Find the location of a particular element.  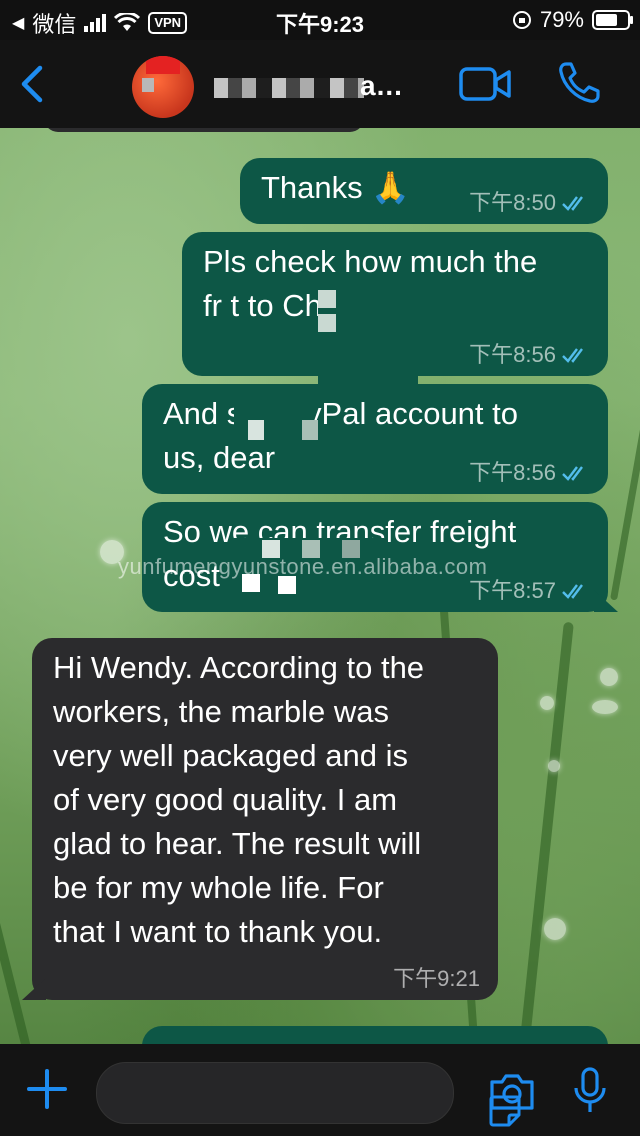

camera-icon is located at coordinates (512, 1092).